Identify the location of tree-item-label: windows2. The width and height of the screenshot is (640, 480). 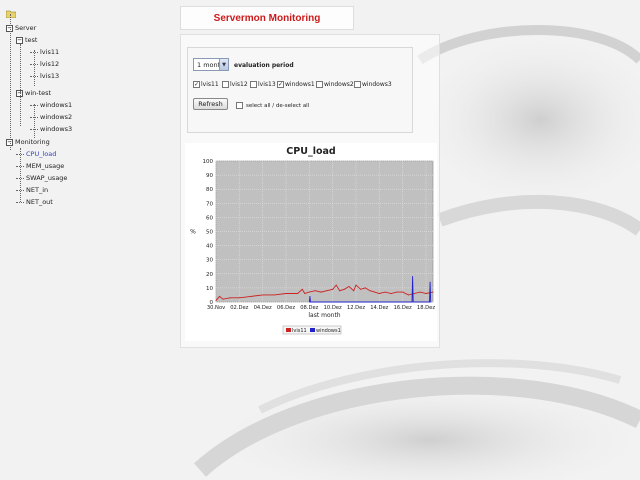
(56, 117).